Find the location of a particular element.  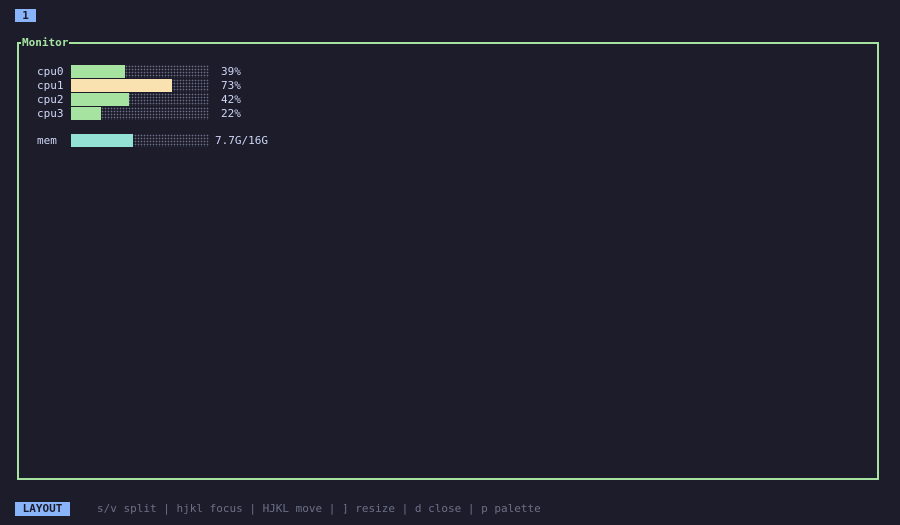

cpu-label: cpu3 is located at coordinates (50, 113).